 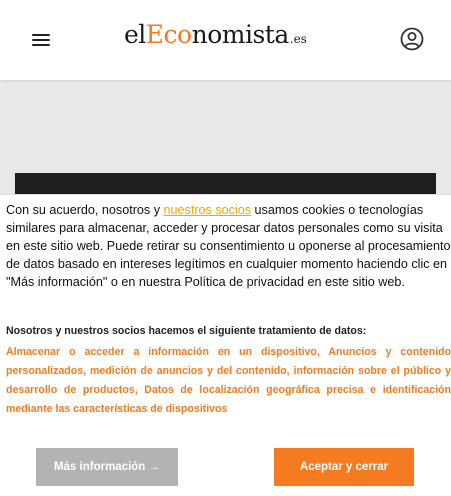 What do you see at coordinates (298, 39) in the screenshot?
I see `logo-part-es: .es` at bounding box center [298, 39].